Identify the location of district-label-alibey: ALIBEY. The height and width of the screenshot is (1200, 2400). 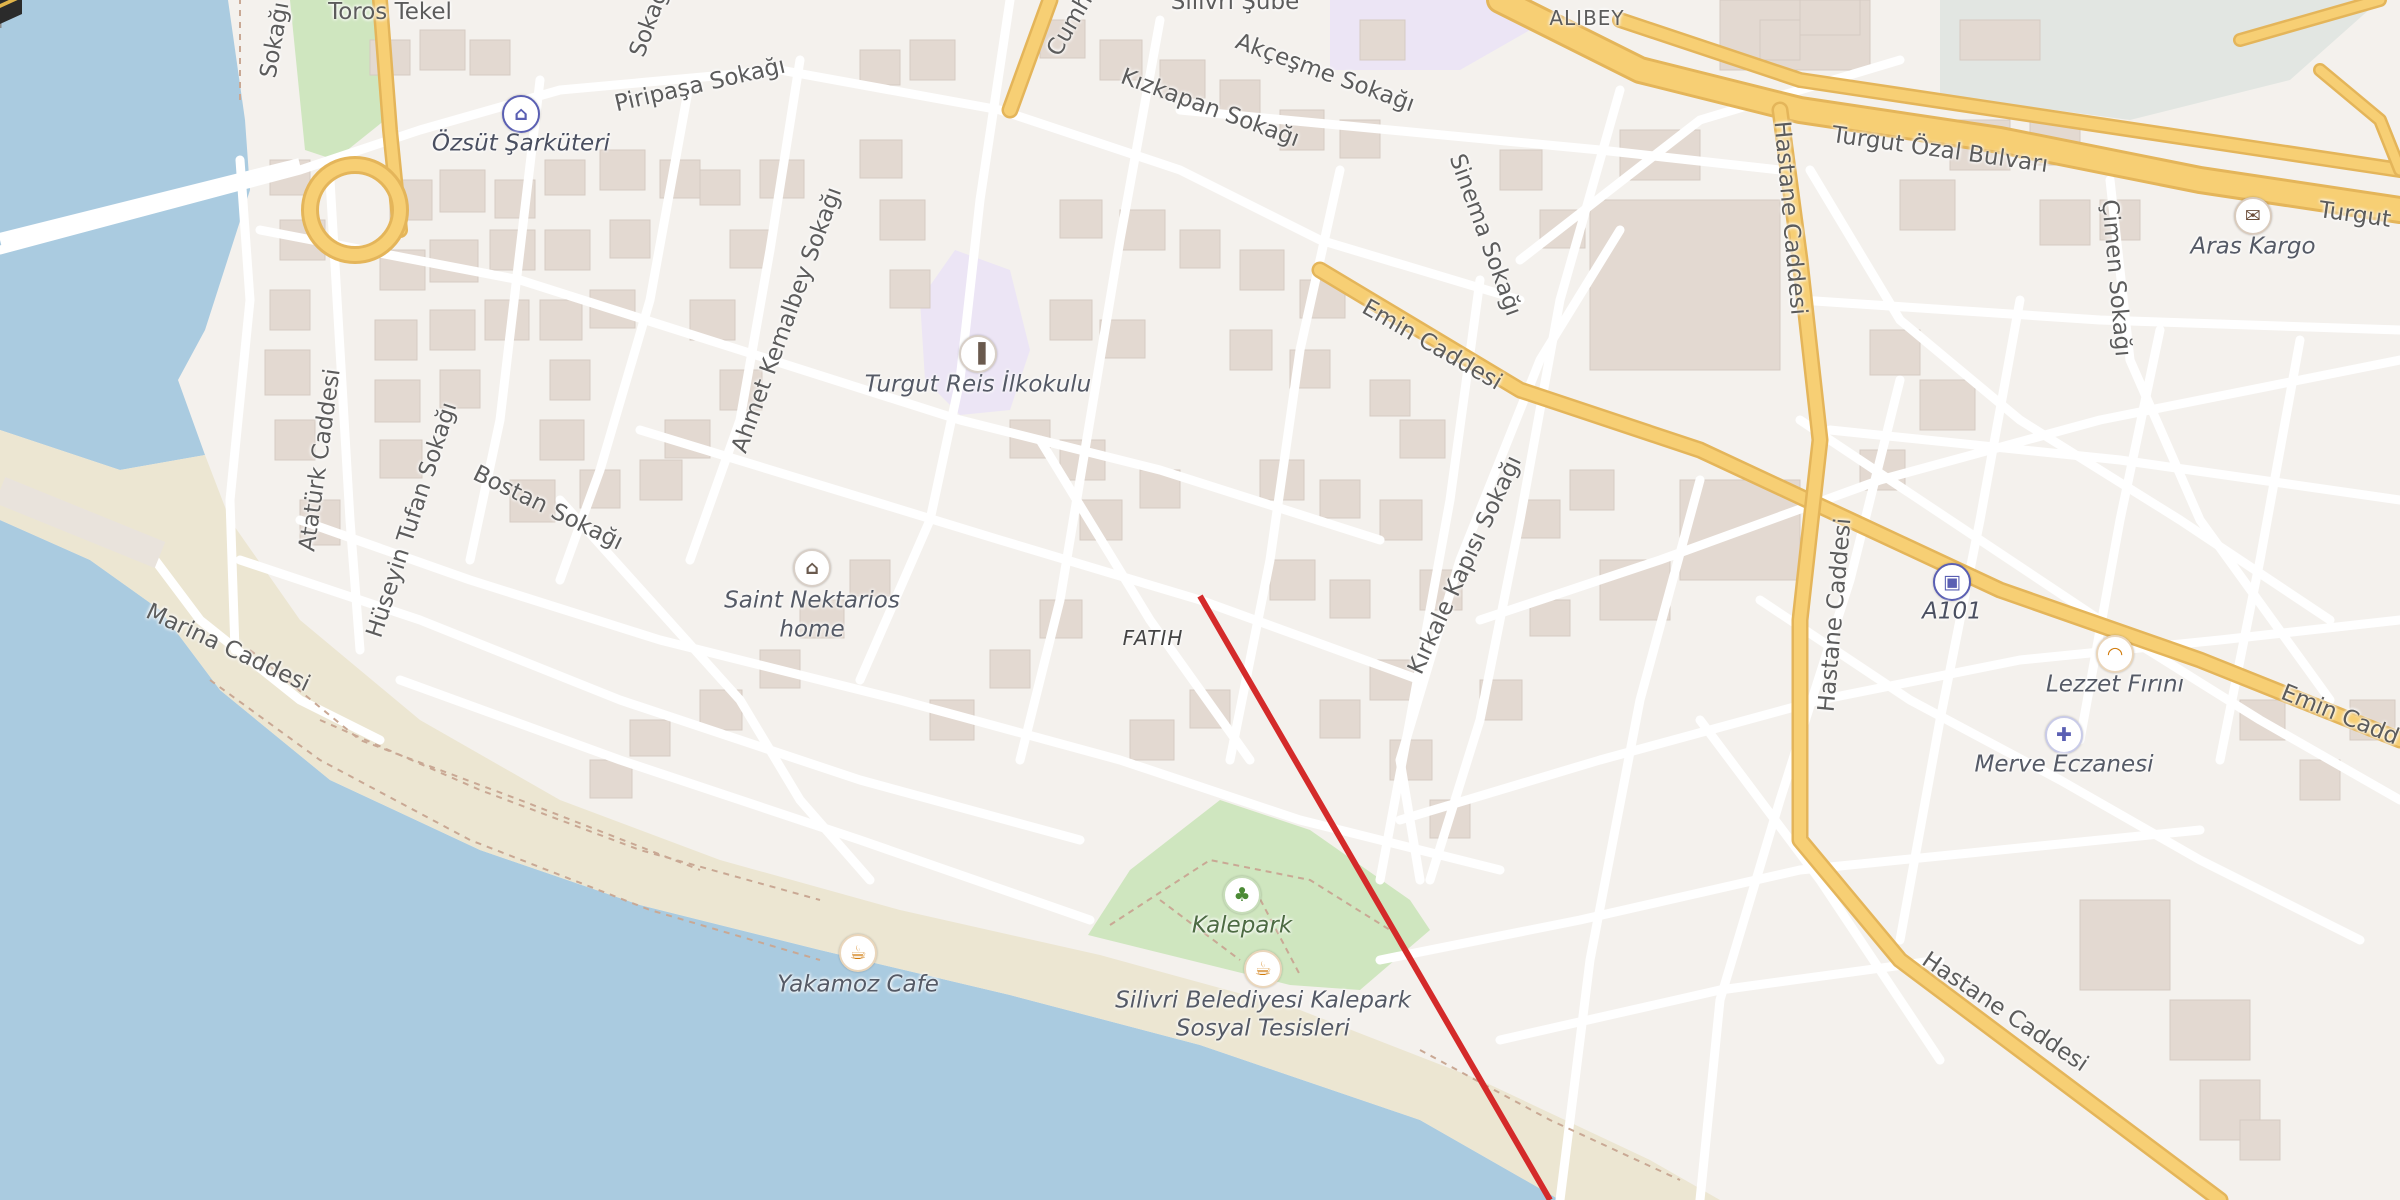
(1587, 18).